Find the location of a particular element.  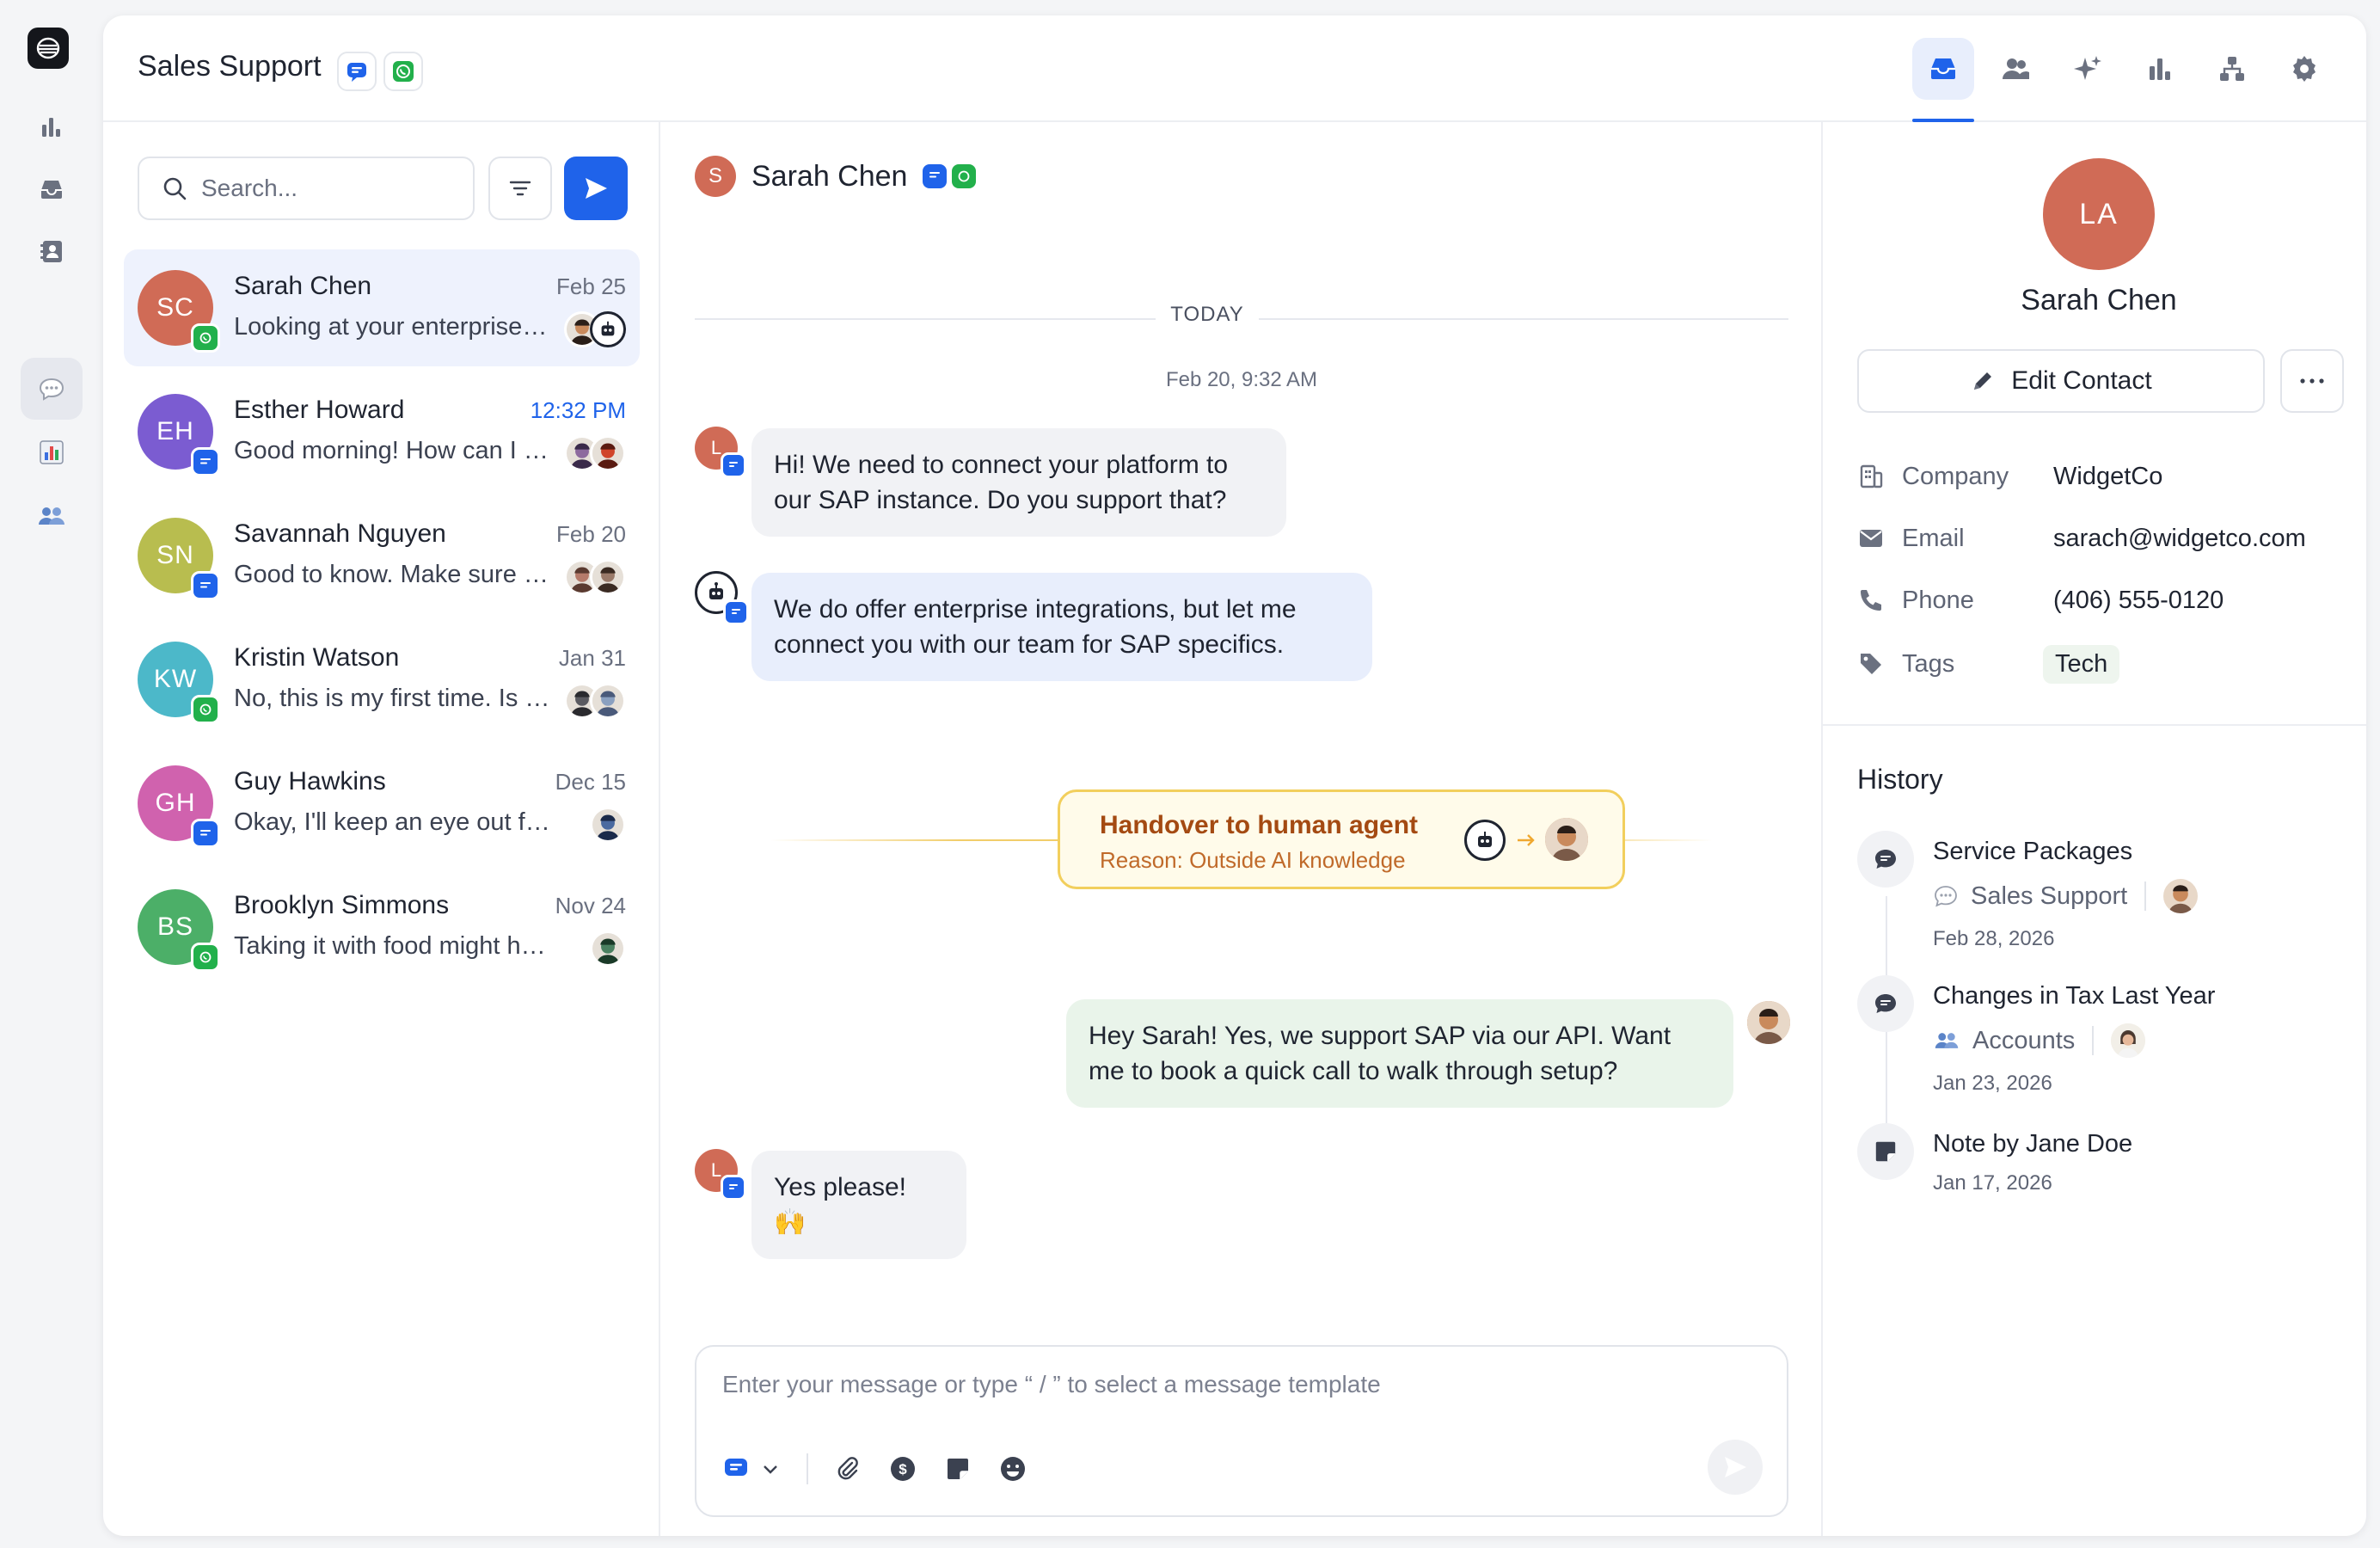

payment-button: $ is located at coordinates (903, 1469).